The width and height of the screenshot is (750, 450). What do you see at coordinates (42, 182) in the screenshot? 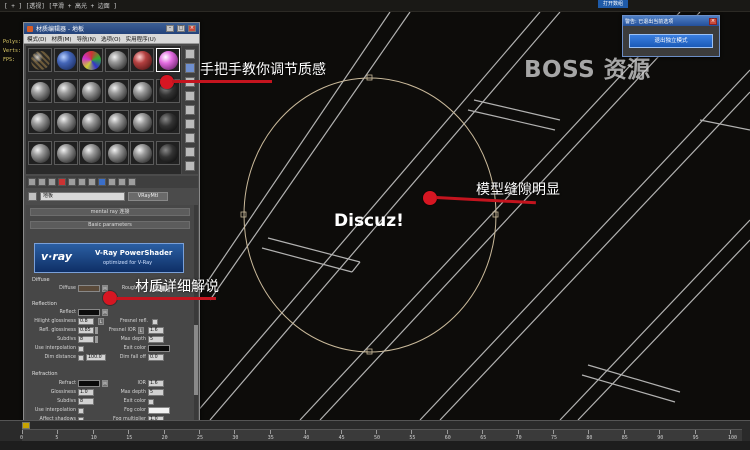
I see `put-to-scene-icon` at bounding box center [42, 182].